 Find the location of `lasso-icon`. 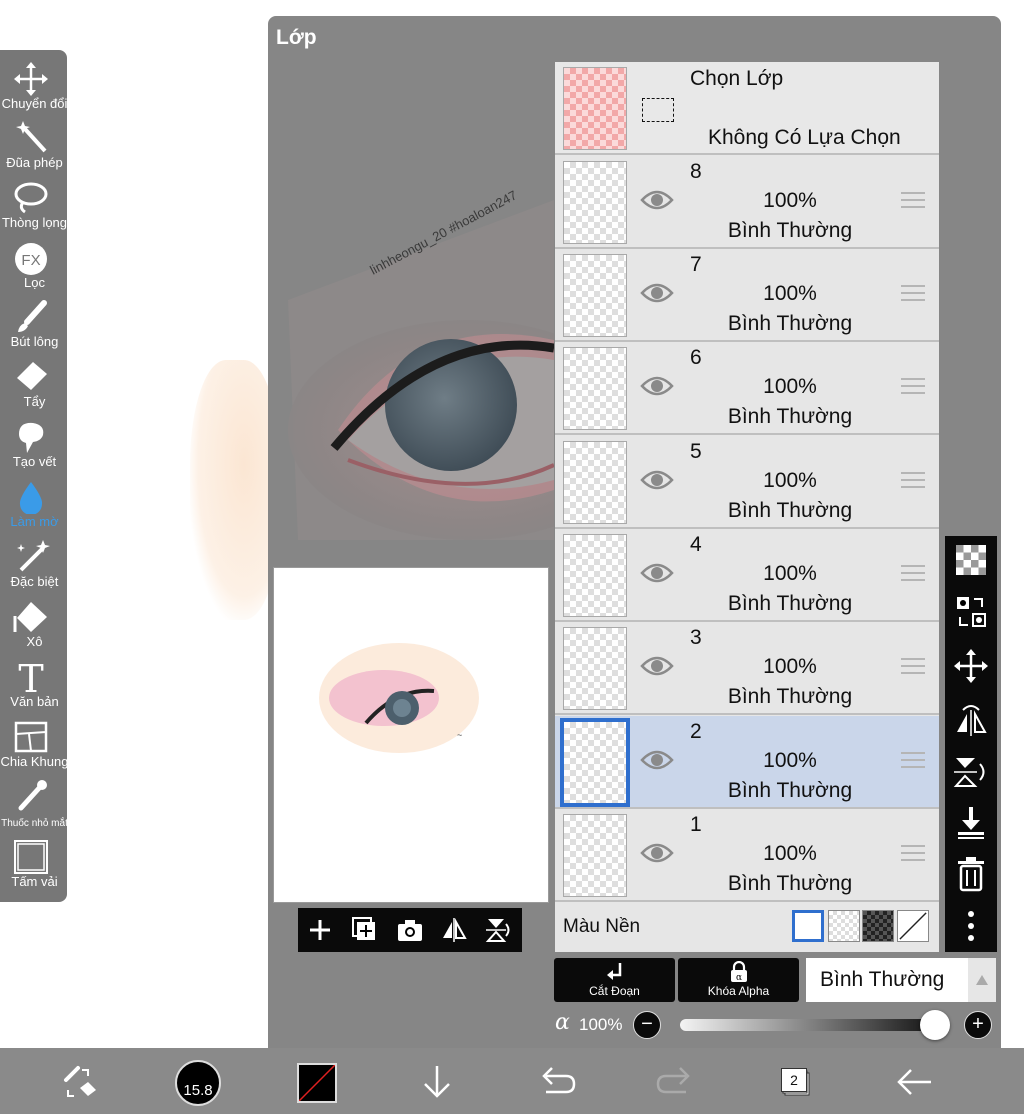

lasso-icon is located at coordinates (31, 198).